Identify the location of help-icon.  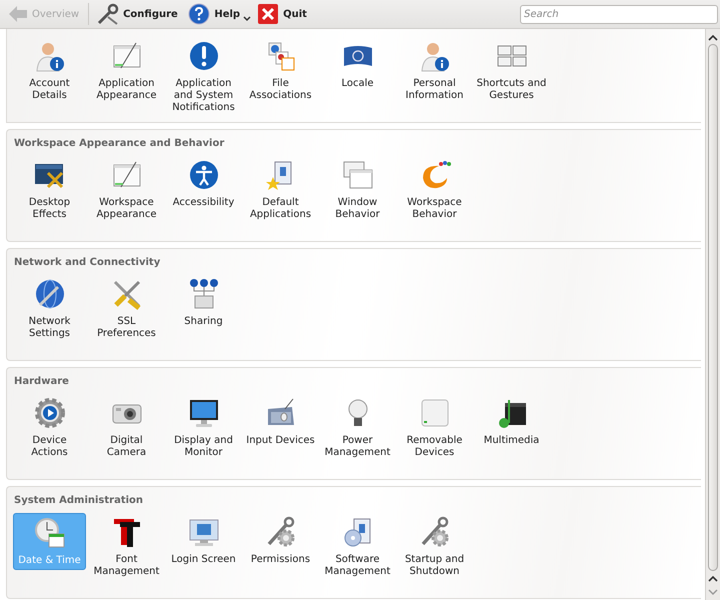
(199, 14).